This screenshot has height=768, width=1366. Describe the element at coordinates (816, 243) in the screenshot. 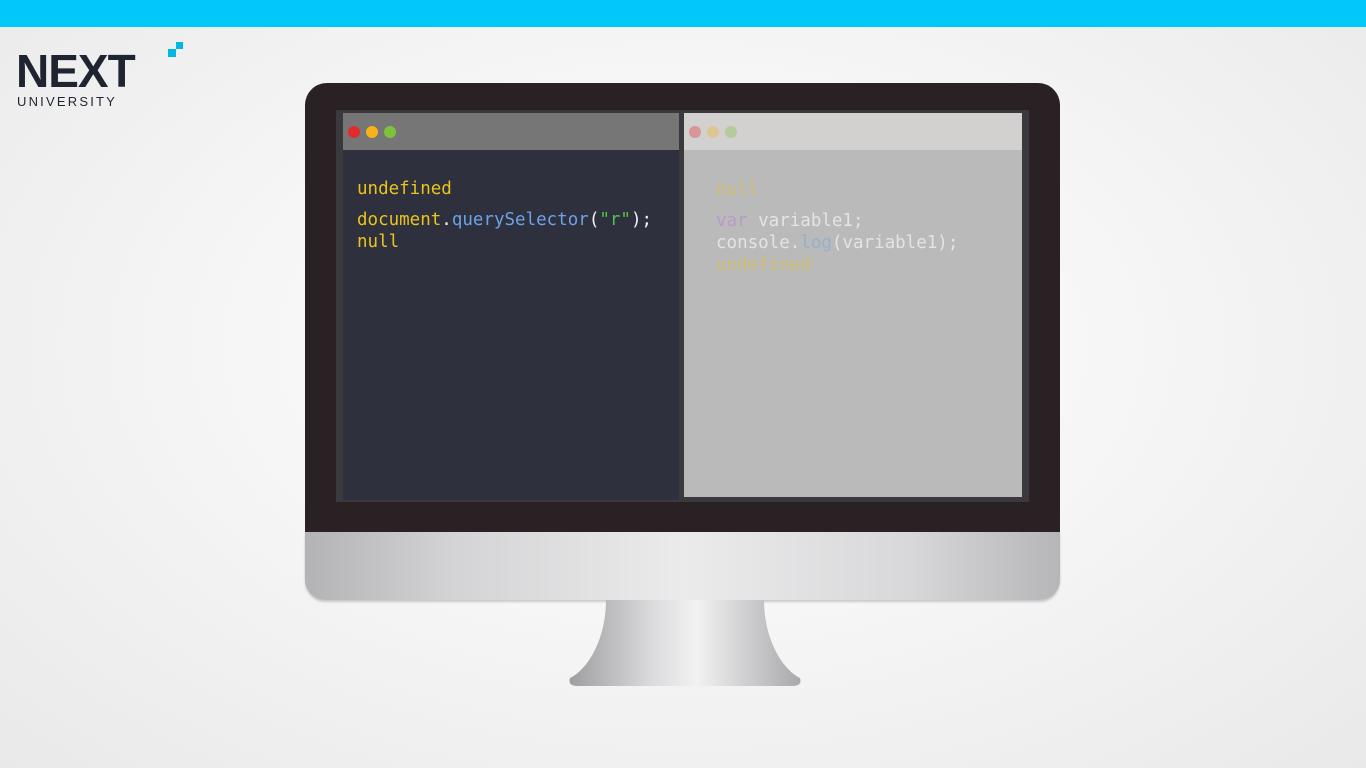

I see `code-method: log` at that location.